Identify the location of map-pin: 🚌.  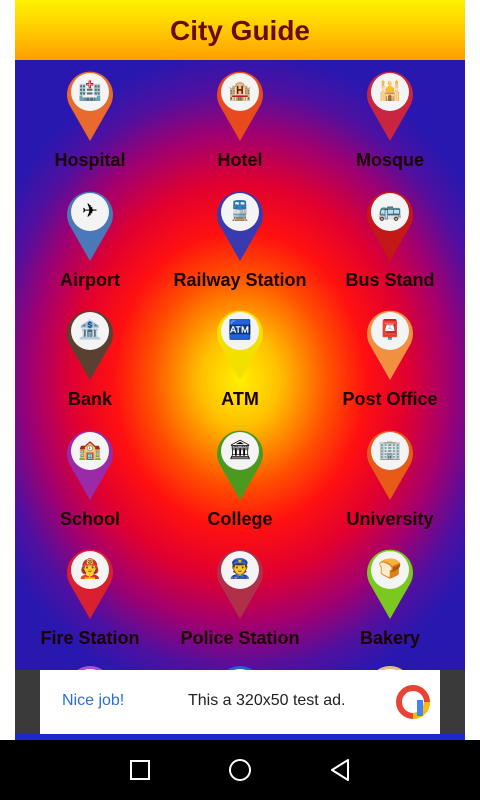
(390, 225).